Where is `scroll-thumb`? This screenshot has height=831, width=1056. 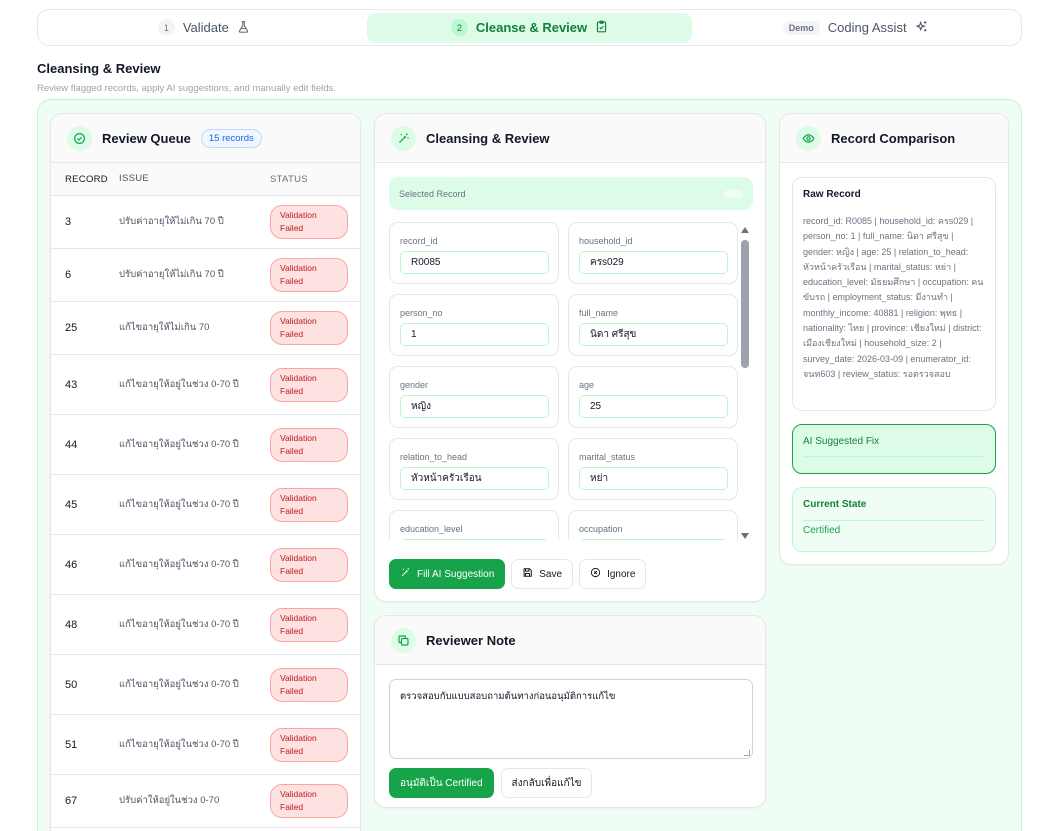 scroll-thumb is located at coordinates (745, 304).